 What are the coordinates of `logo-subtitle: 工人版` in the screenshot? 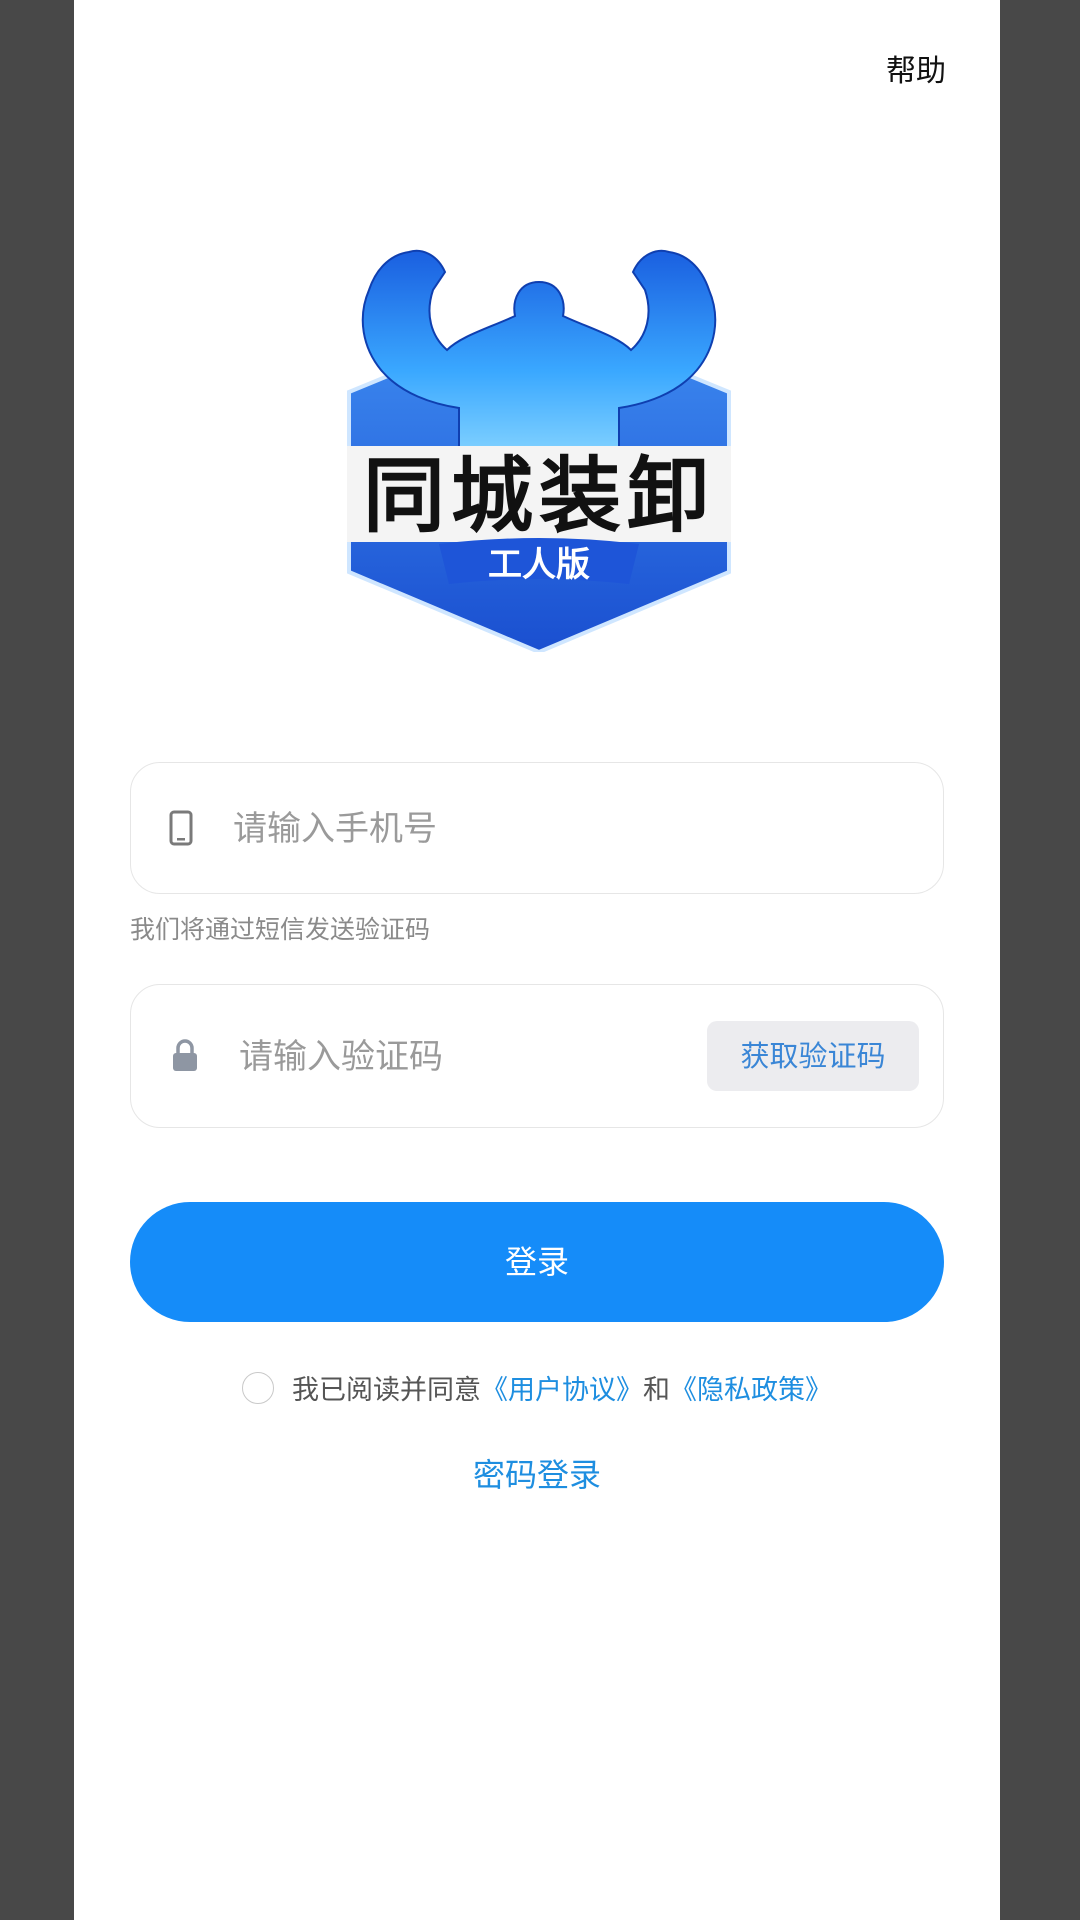 It's located at (539, 565).